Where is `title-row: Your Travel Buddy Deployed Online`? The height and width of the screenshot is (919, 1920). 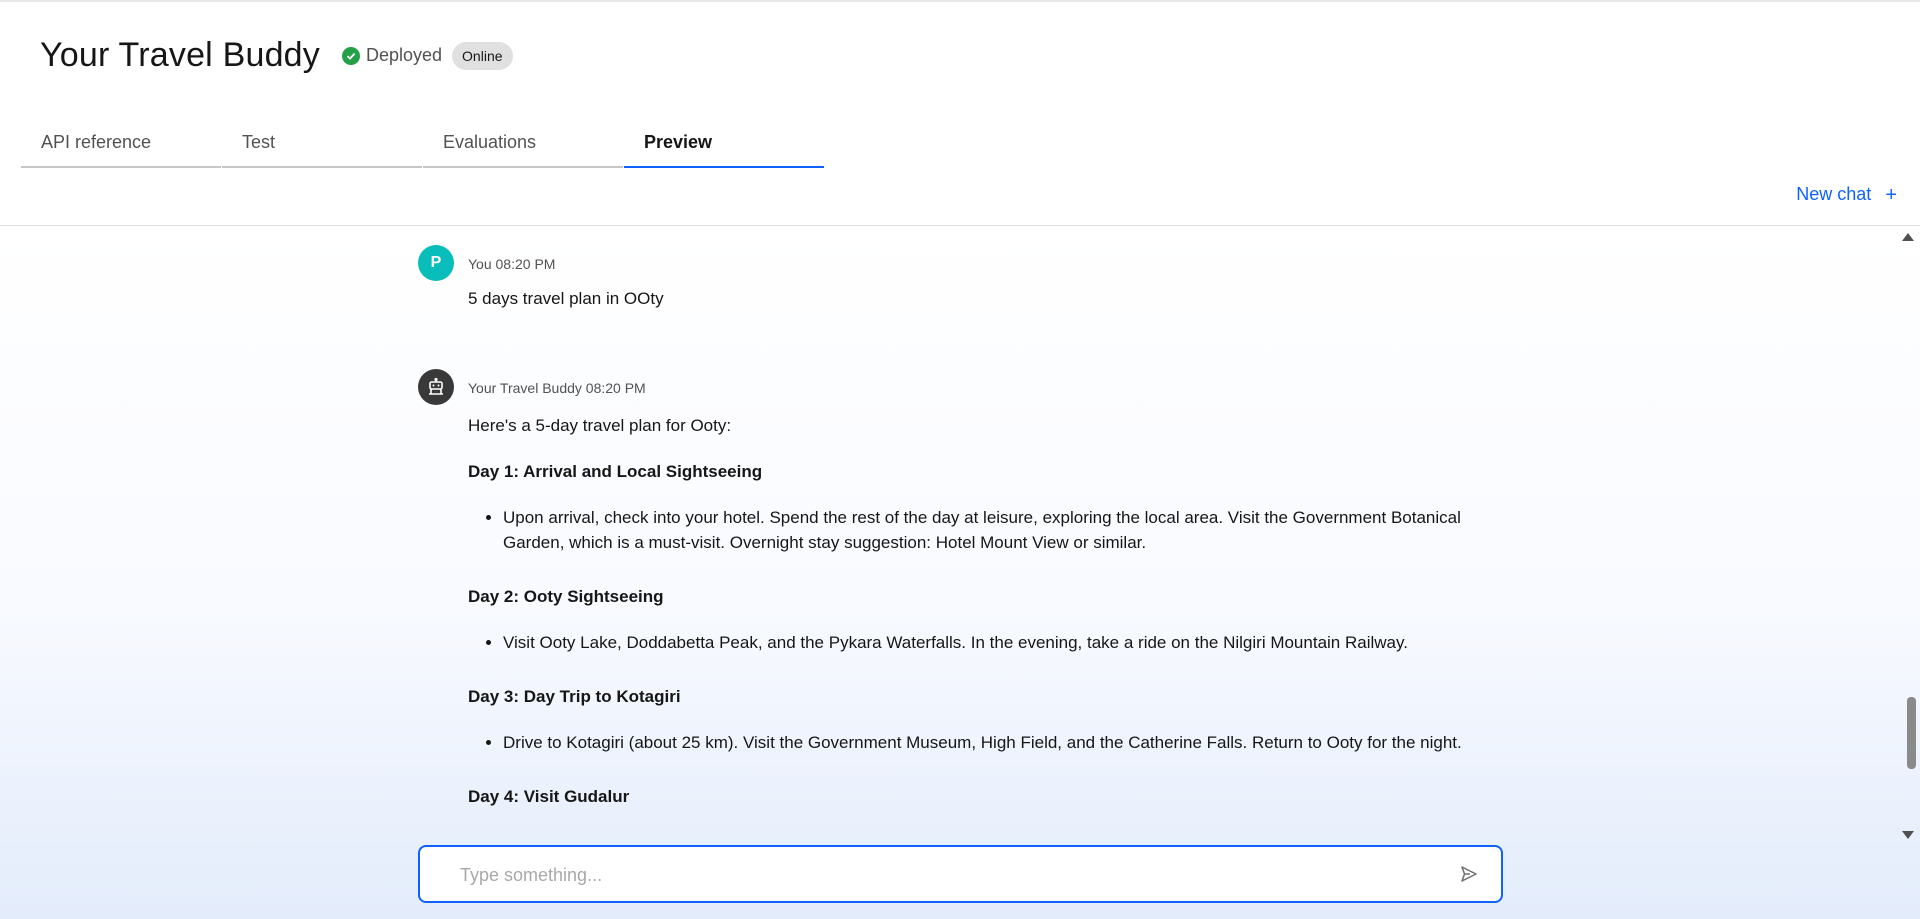
title-row: Your Travel Buddy Deployed Online is located at coordinates (276, 55).